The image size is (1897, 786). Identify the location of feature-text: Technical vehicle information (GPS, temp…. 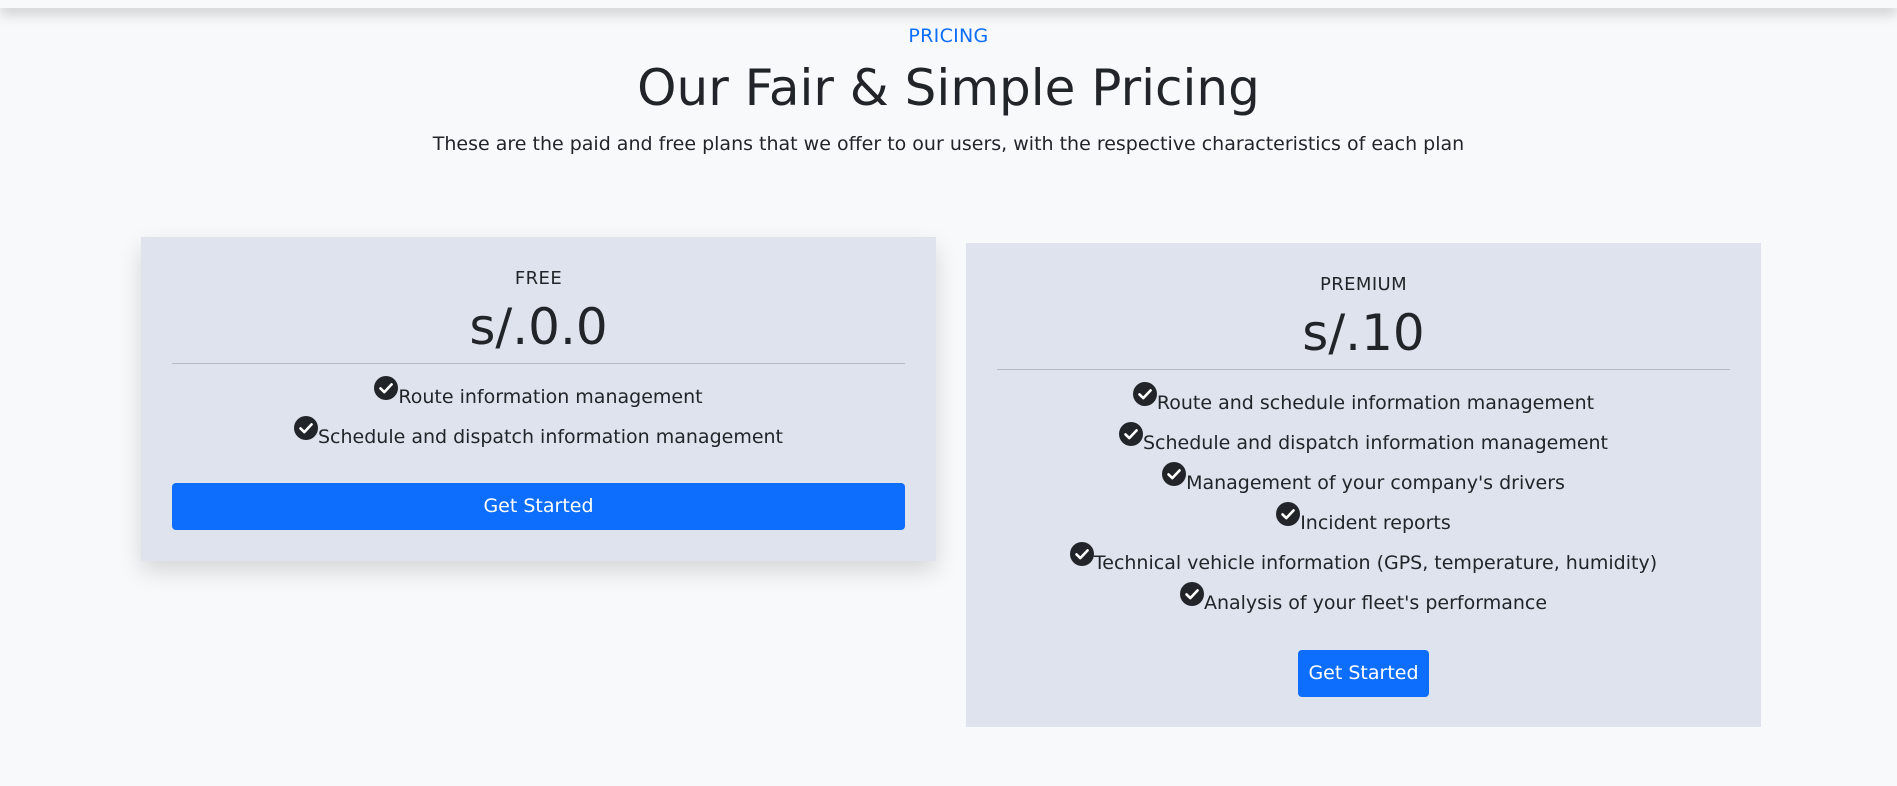
(1375, 563).